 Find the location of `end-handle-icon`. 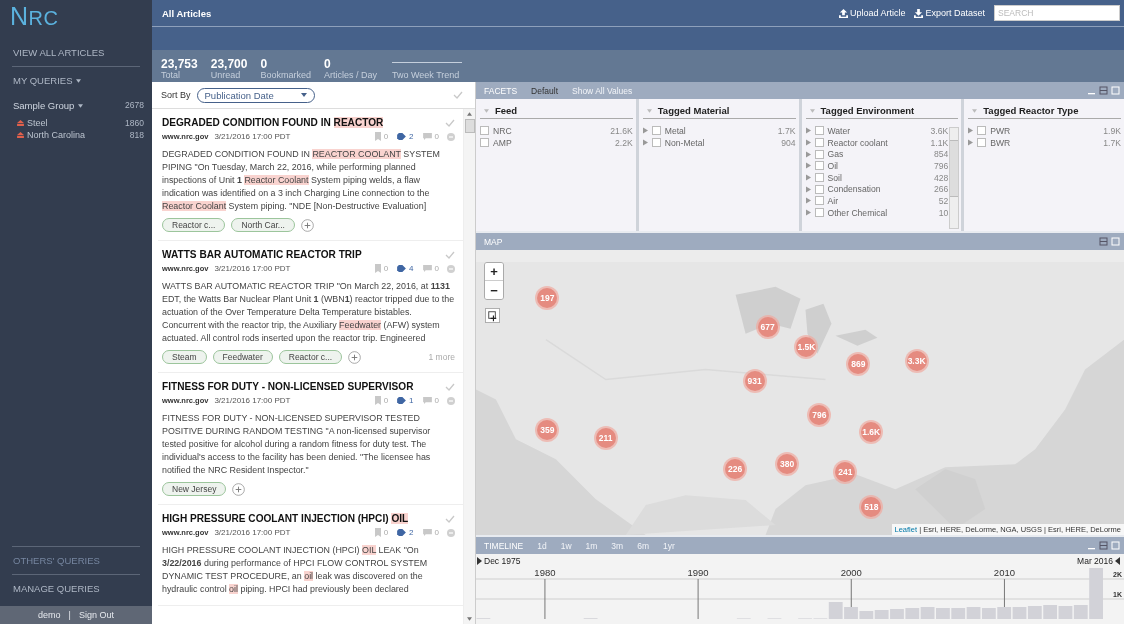

end-handle-icon is located at coordinates (1117, 561).